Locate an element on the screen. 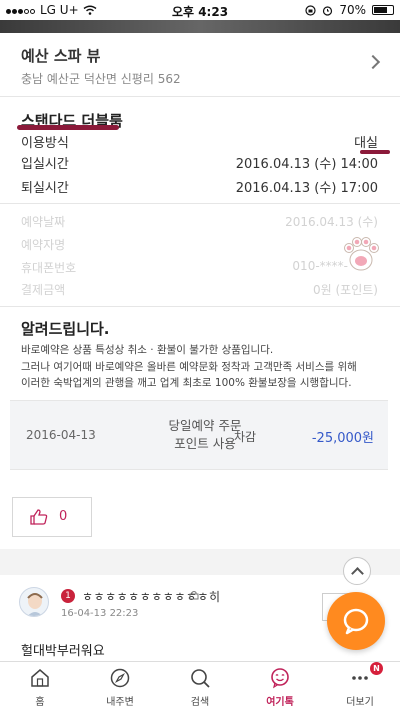 This screenshot has height=709, width=400. hotel-image-strip is located at coordinates (200, 26).